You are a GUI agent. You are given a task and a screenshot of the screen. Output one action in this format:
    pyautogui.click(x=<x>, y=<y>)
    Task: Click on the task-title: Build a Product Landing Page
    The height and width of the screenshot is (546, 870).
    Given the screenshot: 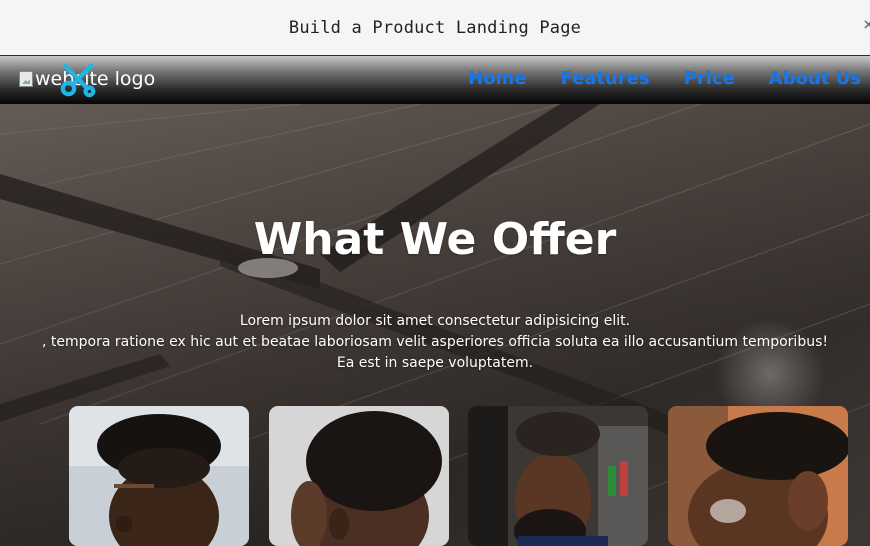 What is the action you would take?
    pyautogui.click(x=435, y=27)
    